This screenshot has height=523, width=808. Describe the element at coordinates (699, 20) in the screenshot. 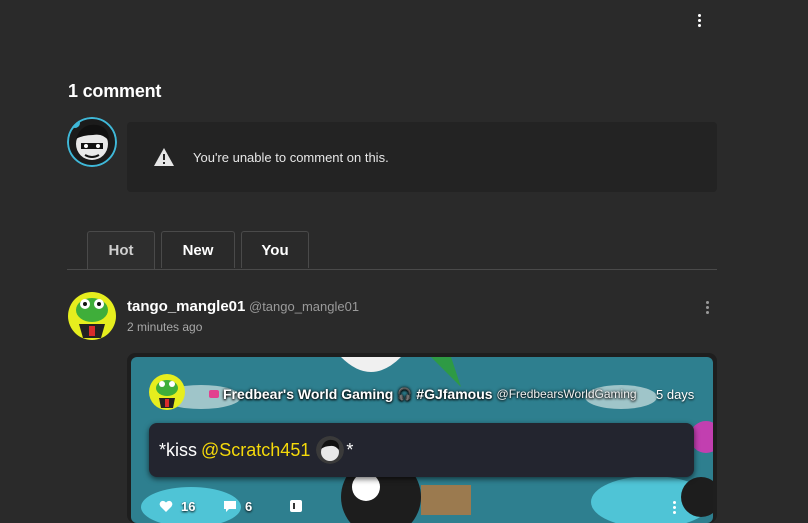

I see `more-options-icon` at that location.